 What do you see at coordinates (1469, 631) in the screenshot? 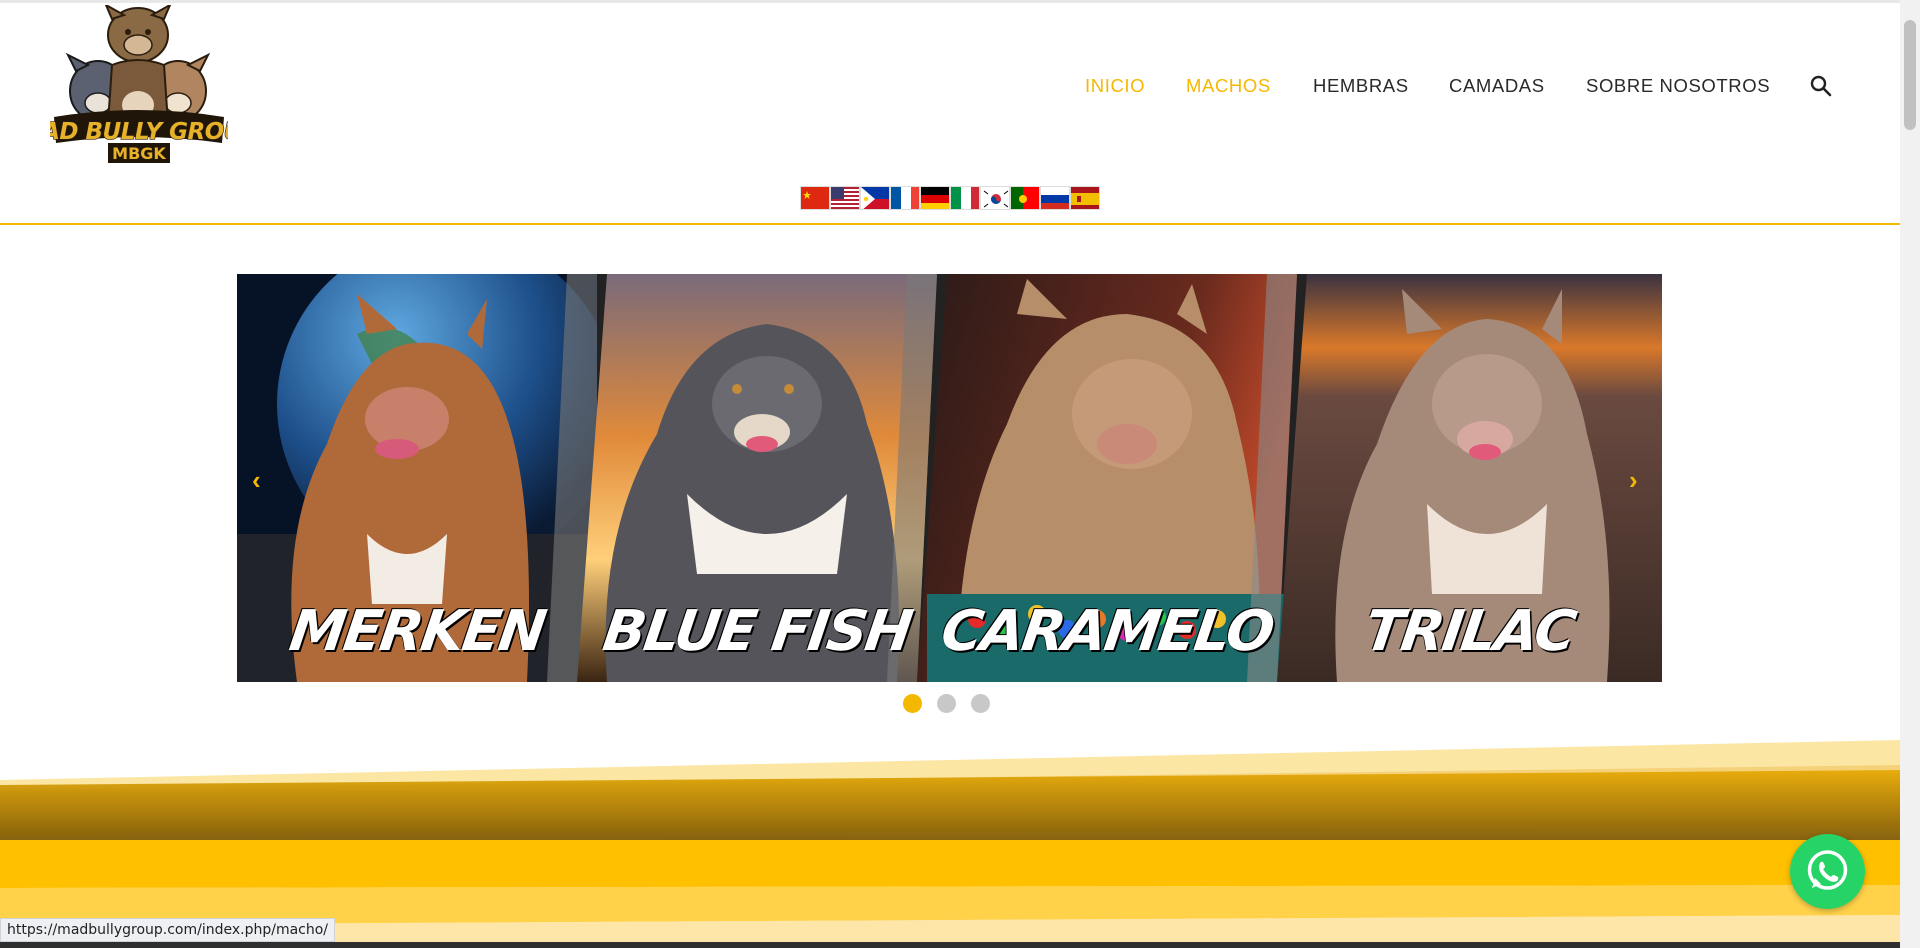
I see `slide-name-trilac: TRILAC` at bounding box center [1469, 631].